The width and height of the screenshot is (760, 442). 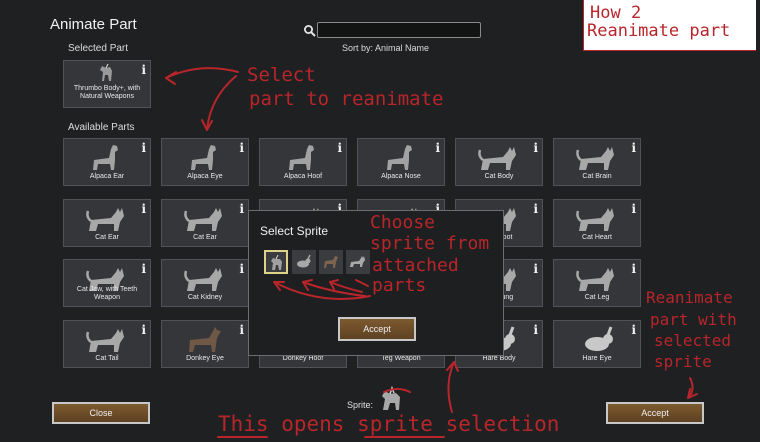 I want to click on part-card: i Cat Brain, so click(x=597, y=162).